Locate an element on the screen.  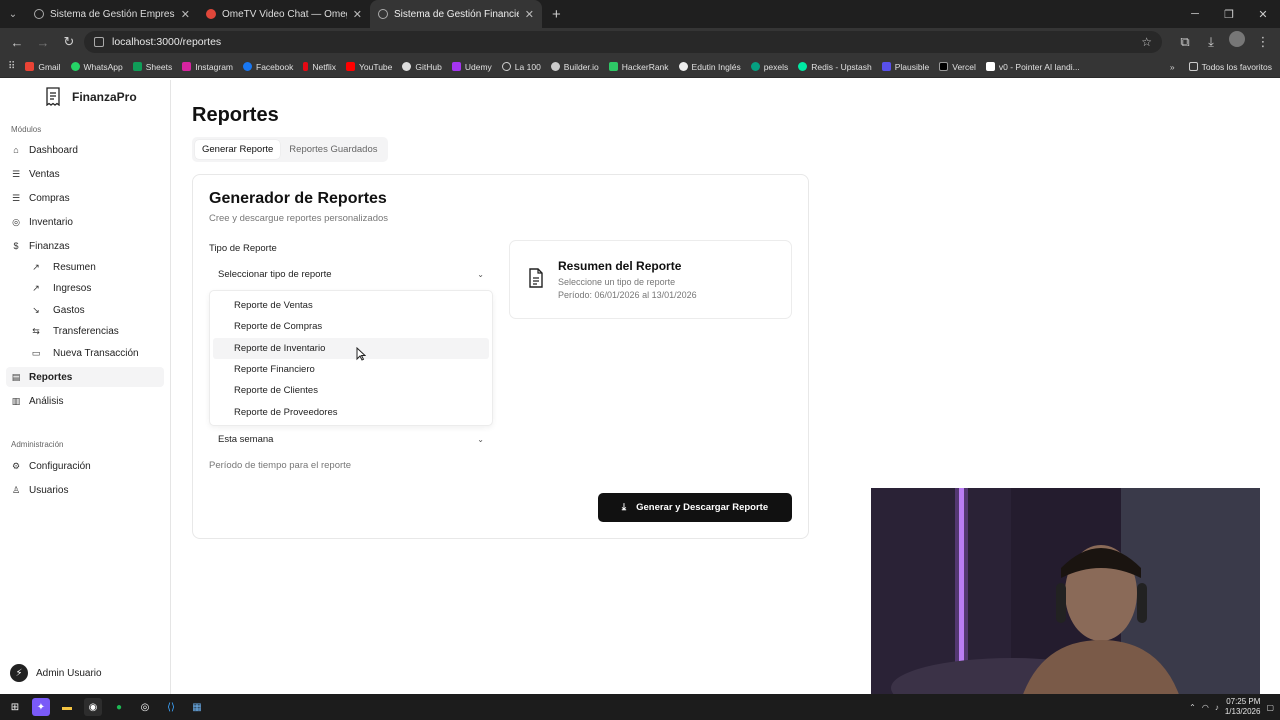
more-bookmarks-icon: » is located at coordinates (1172, 67).